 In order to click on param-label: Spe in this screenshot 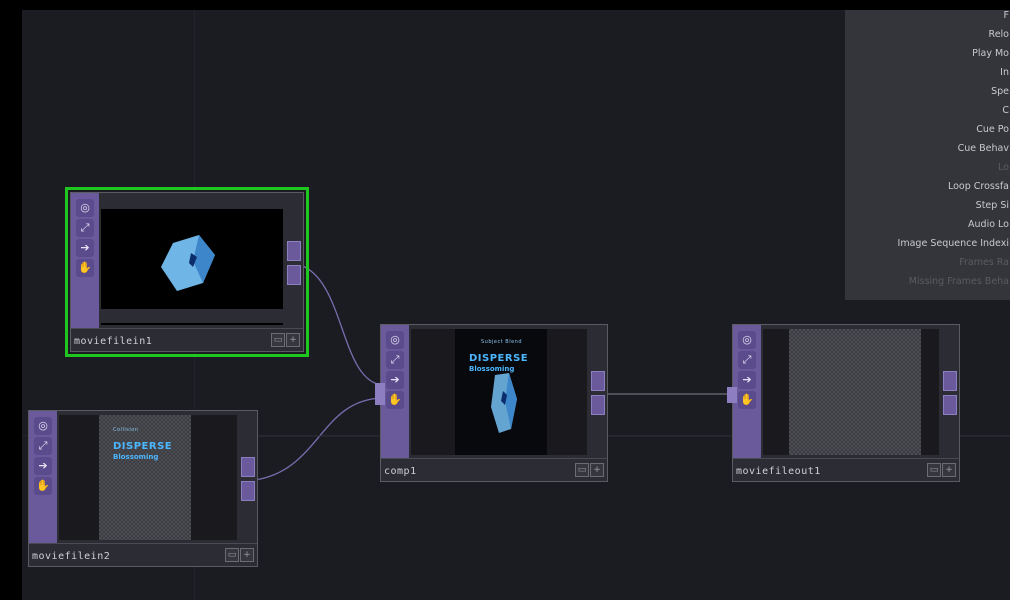, I will do `click(927, 95)`.